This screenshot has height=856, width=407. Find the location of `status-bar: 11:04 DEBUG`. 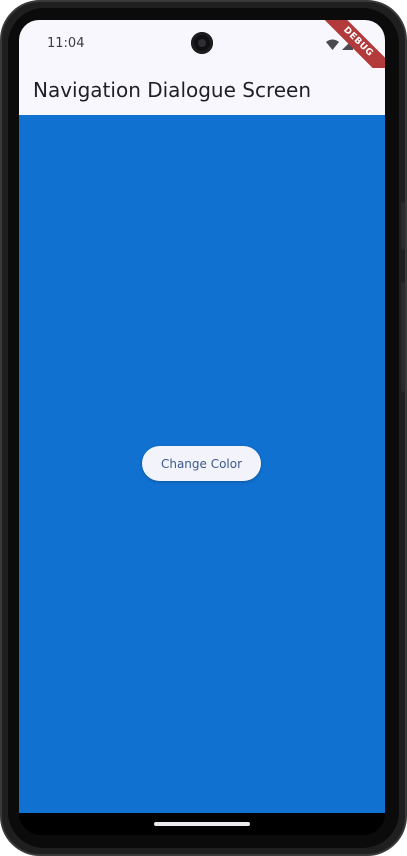

status-bar: 11:04 DEBUG is located at coordinates (202, 53).